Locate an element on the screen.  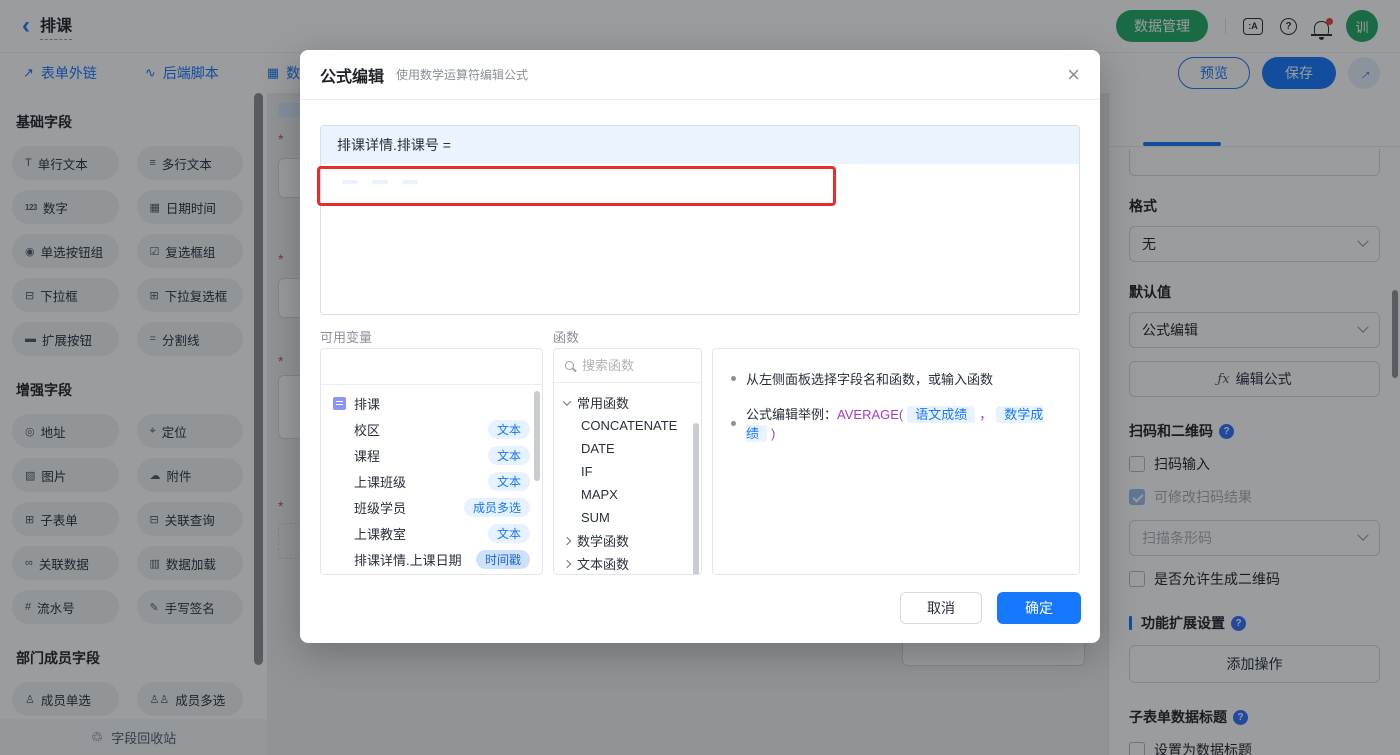
function-label: DATE is located at coordinates (598, 448).